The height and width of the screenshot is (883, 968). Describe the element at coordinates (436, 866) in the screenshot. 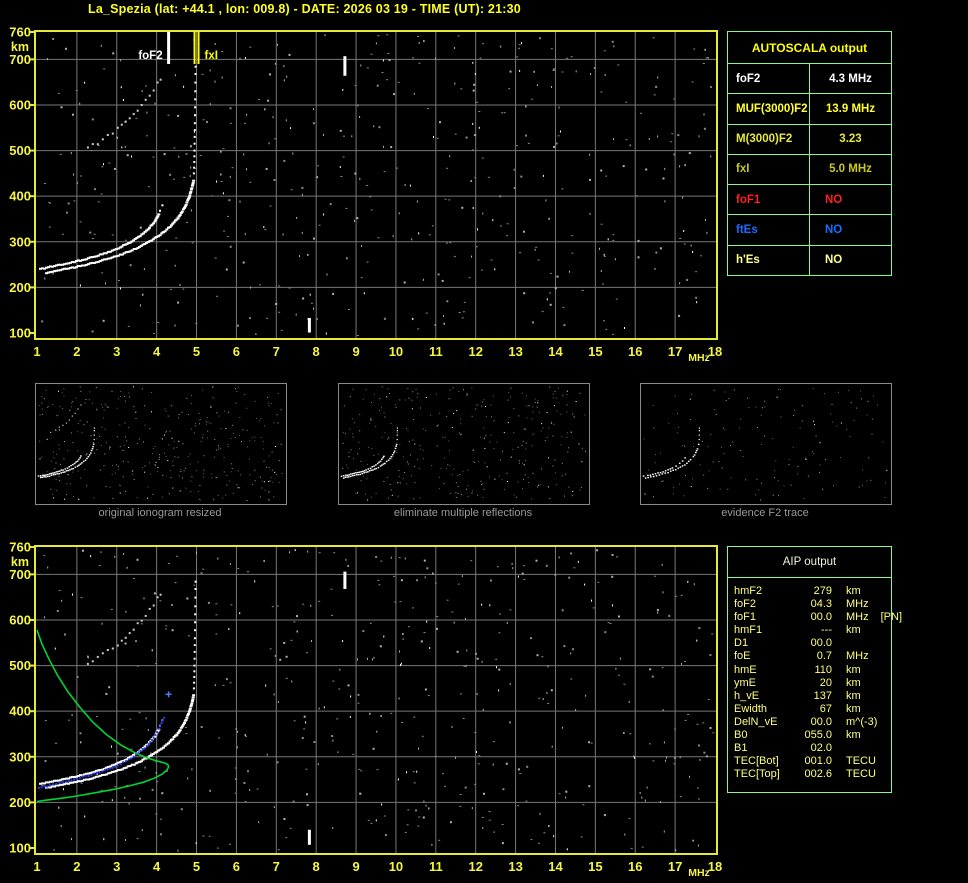

I see `x-tick-label: 11` at that location.